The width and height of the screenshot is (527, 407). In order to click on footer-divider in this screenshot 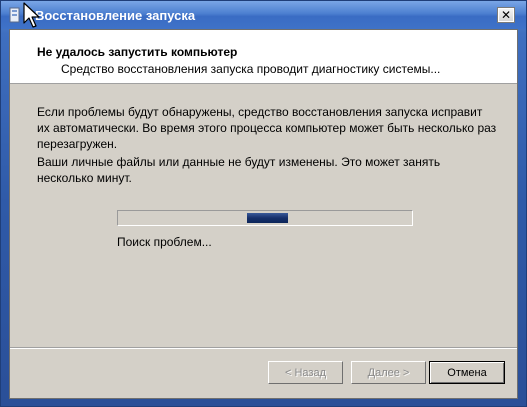, I will do `click(263, 348)`.